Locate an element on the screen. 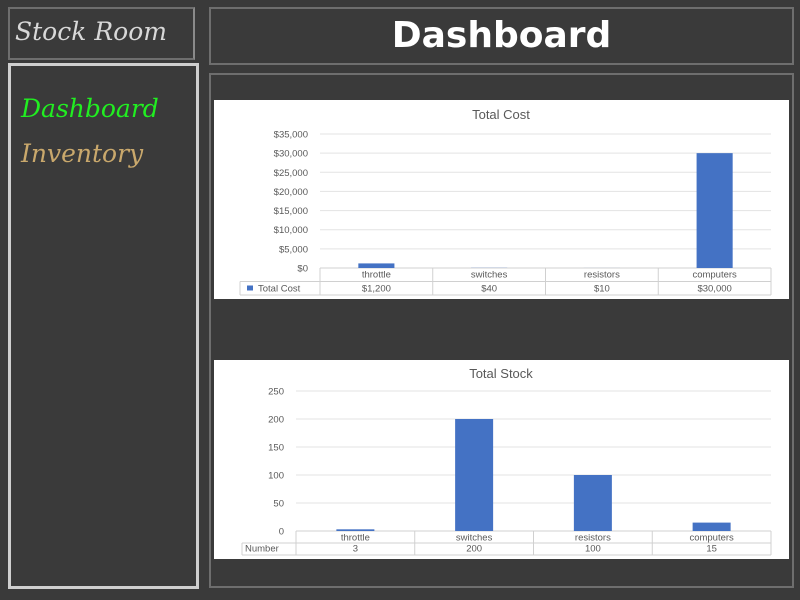 The width and height of the screenshot is (800, 600). y-tick-label: $30,000 is located at coordinates (291, 154).